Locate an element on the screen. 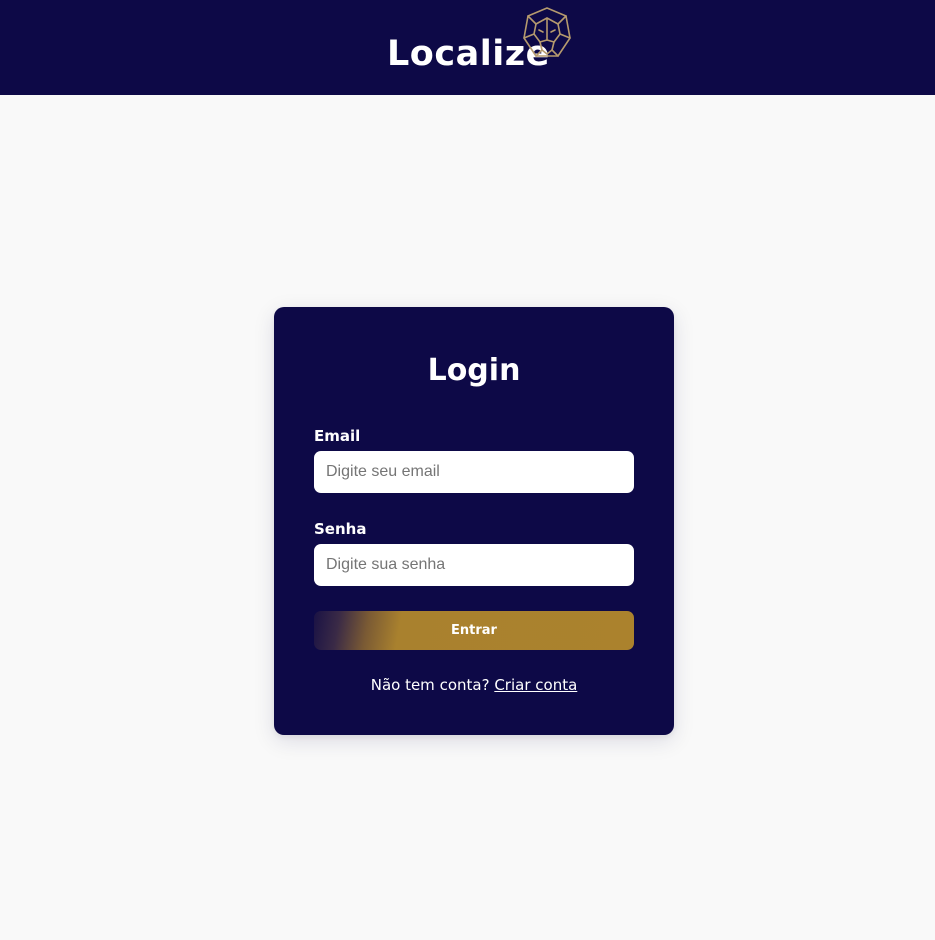  login-submit-button: Entrar is located at coordinates (474, 630).